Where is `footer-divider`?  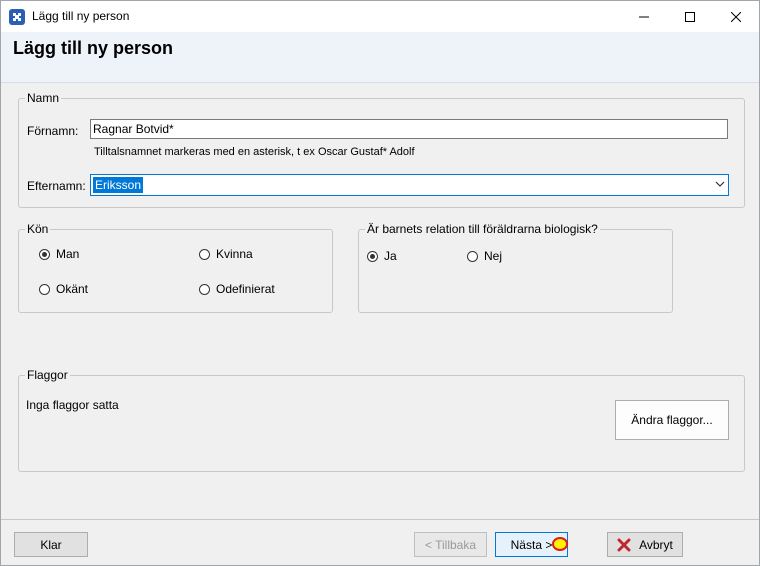
footer-divider is located at coordinates (380, 519).